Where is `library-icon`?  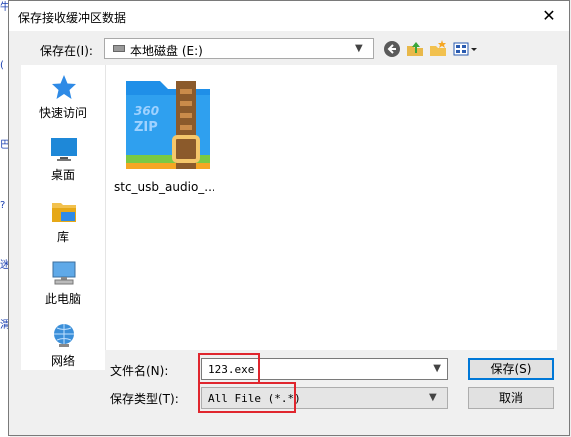 library-icon is located at coordinates (64, 212).